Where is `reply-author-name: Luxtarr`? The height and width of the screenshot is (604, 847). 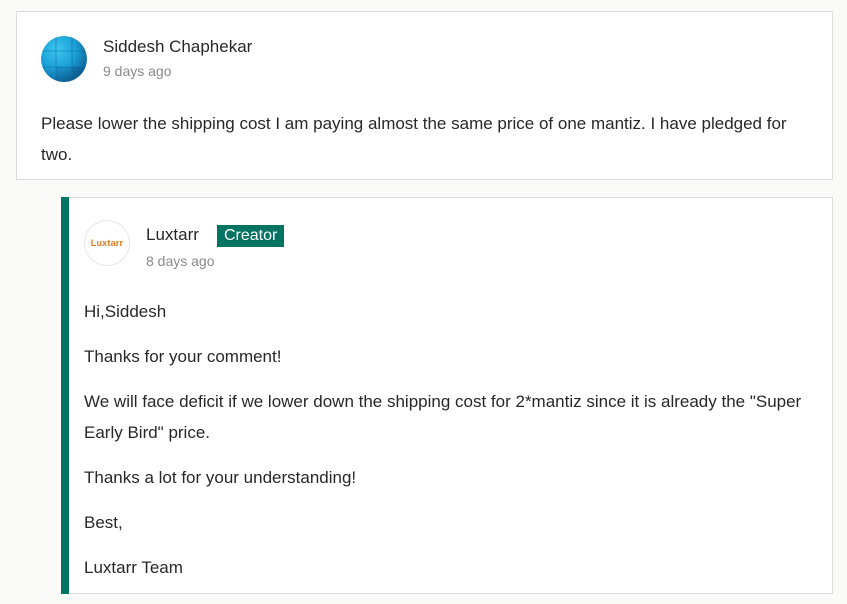 reply-author-name: Luxtarr is located at coordinates (172, 235).